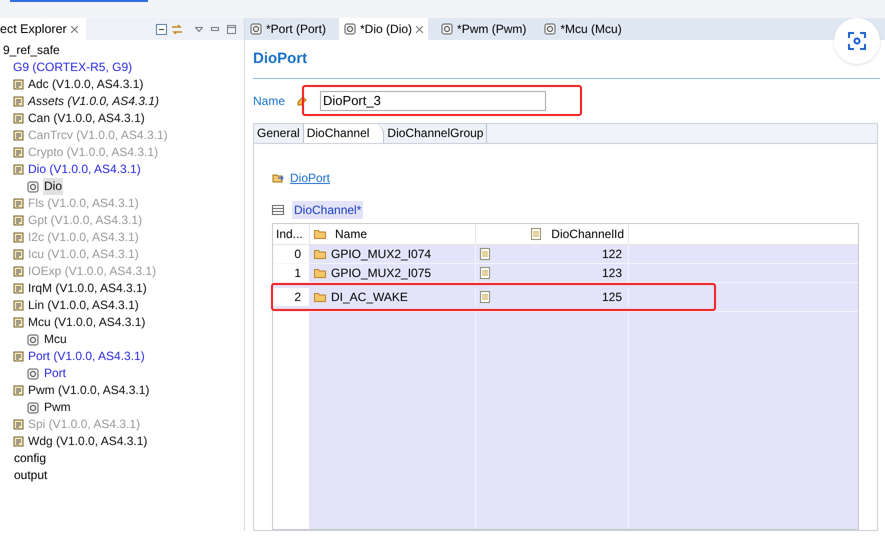 Image resolution: width=885 pixels, height=551 pixels. Describe the element at coordinates (288, 29) in the screenshot. I see `editor-tab: *Port (Port)` at that location.